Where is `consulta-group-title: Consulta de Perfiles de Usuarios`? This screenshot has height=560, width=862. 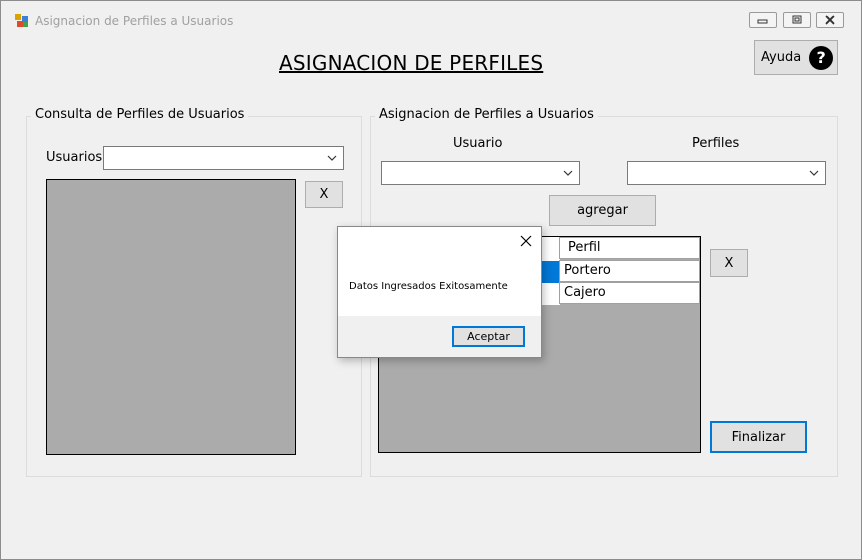
consulta-group-title: Consulta de Perfiles de Usuarios is located at coordinates (140, 114).